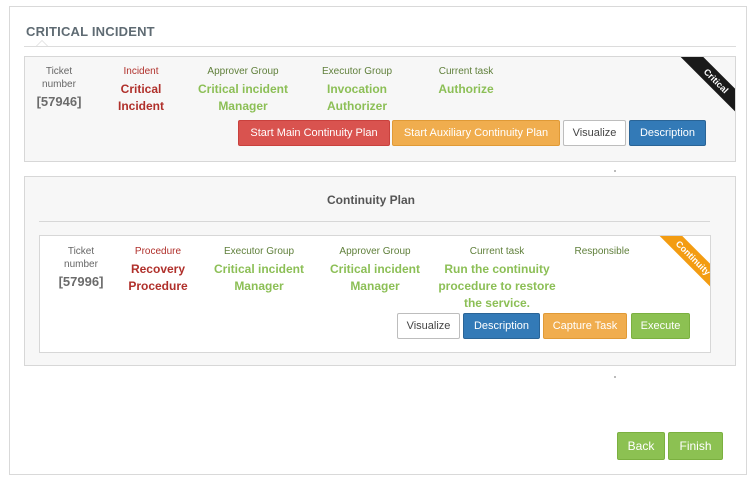  What do you see at coordinates (81, 258) in the screenshot?
I see `plan-ticket-label: Ticket number` at bounding box center [81, 258].